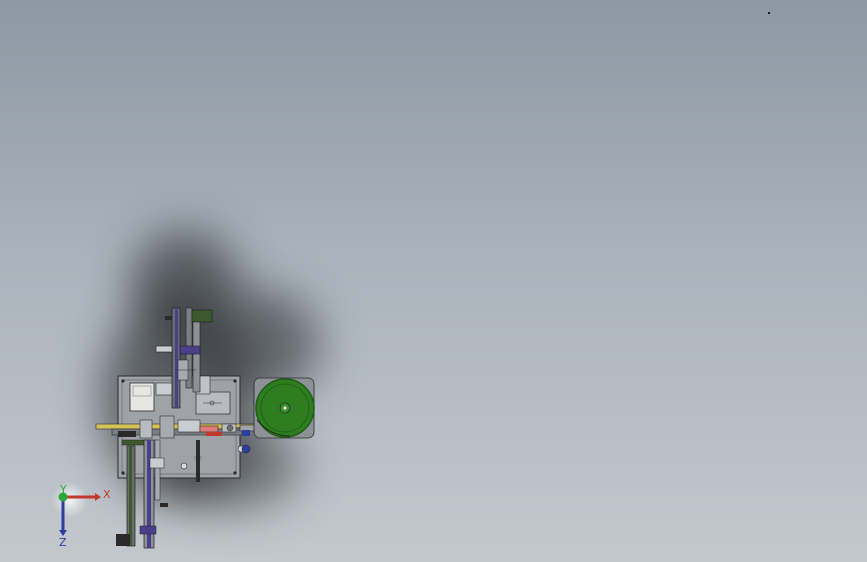  What do you see at coordinates (63, 489) in the screenshot?
I see `y-axis-label: Y` at bounding box center [63, 489].